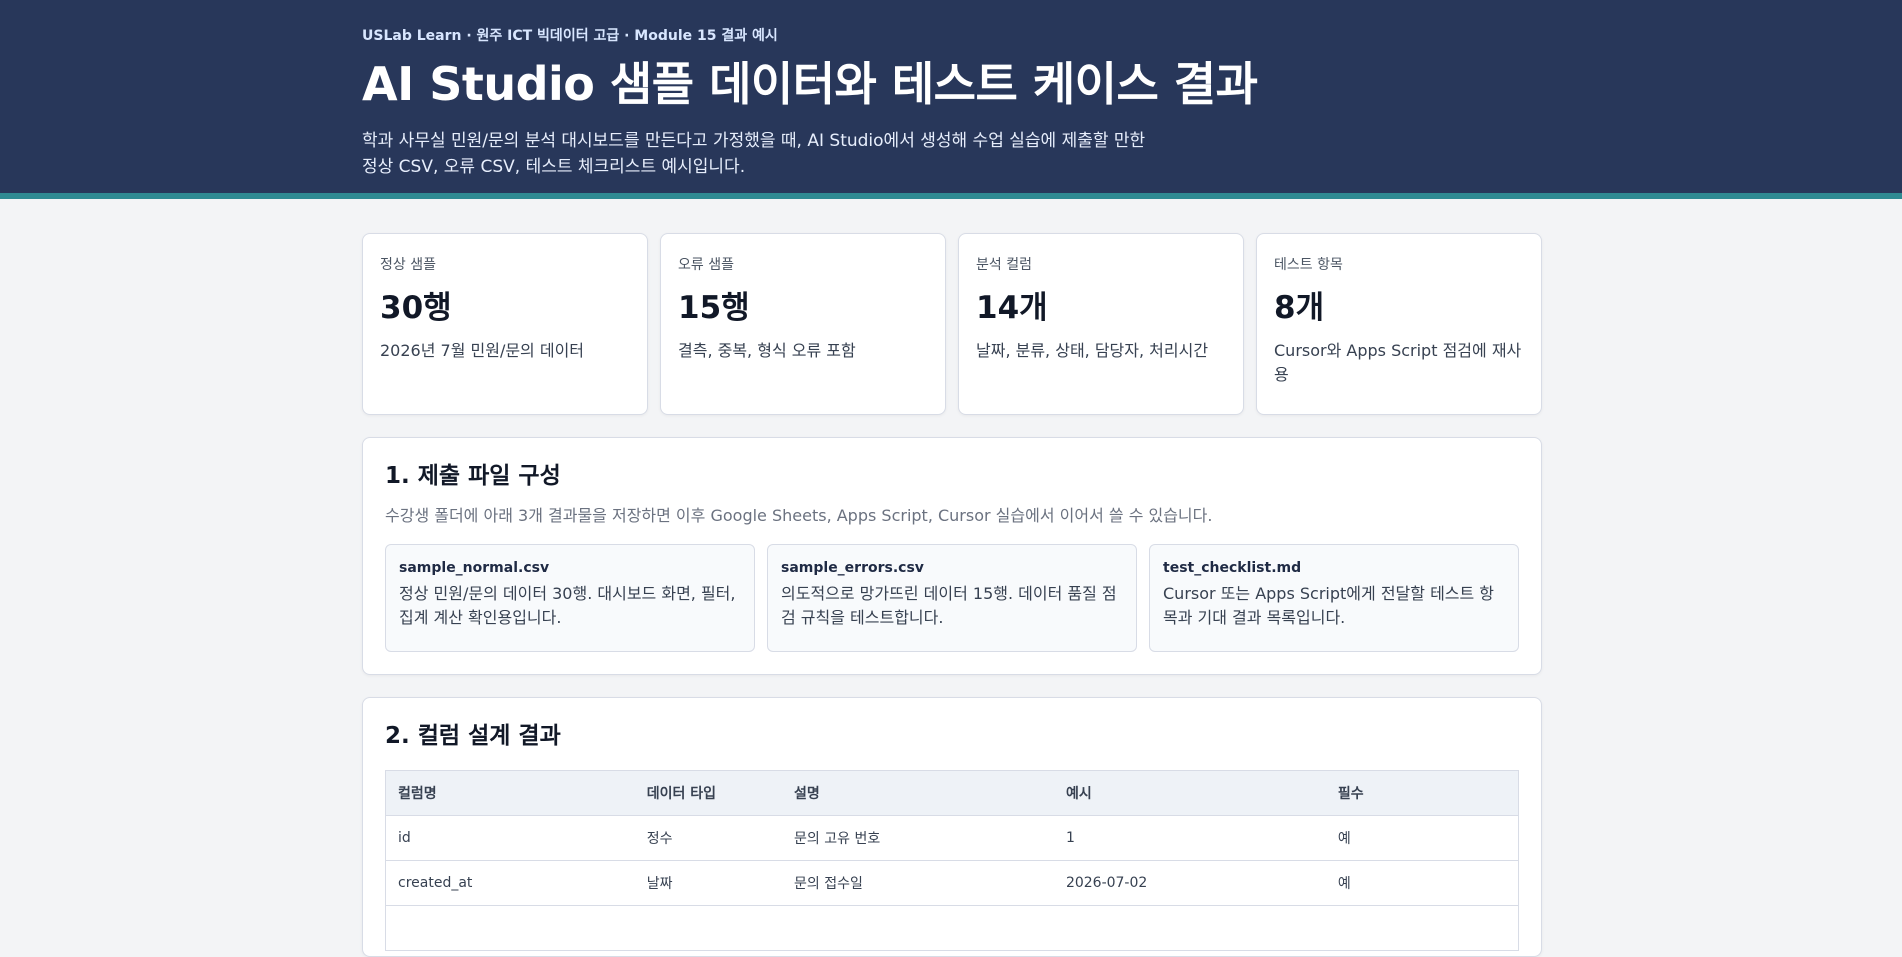  What do you see at coordinates (1232, 568) in the screenshot?
I see `file-name: test_checklist.md` at bounding box center [1232, 568].